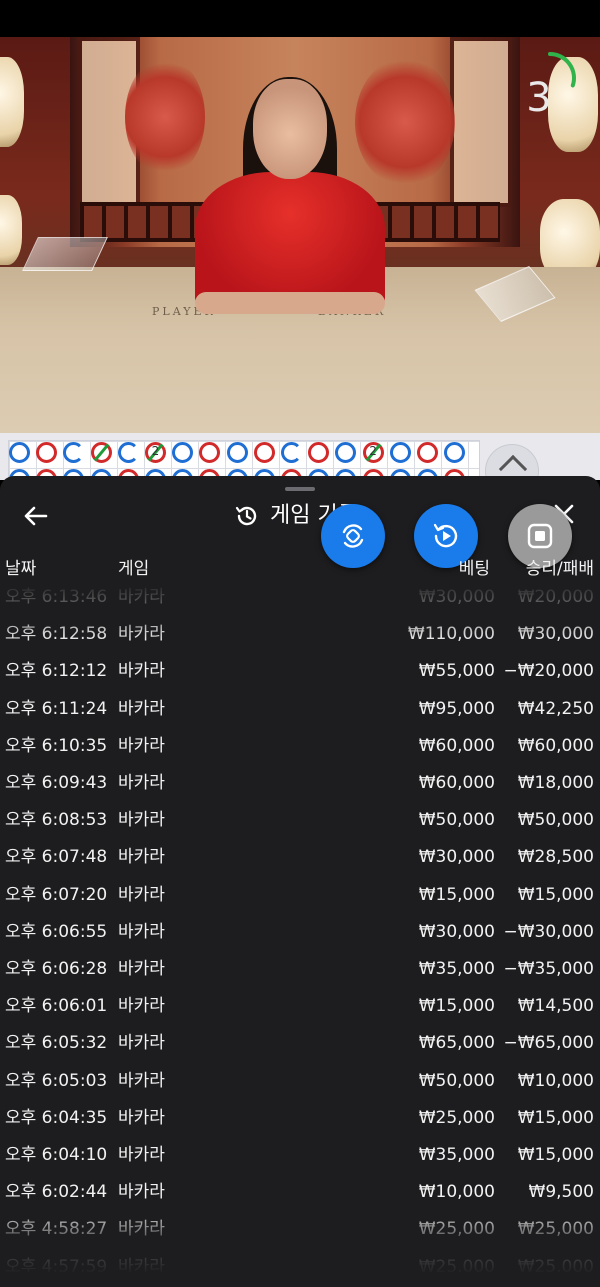 The height and width of the screenshot is (1287, 600). I want to click on row-result: ₩28,500, so click(555, 857).